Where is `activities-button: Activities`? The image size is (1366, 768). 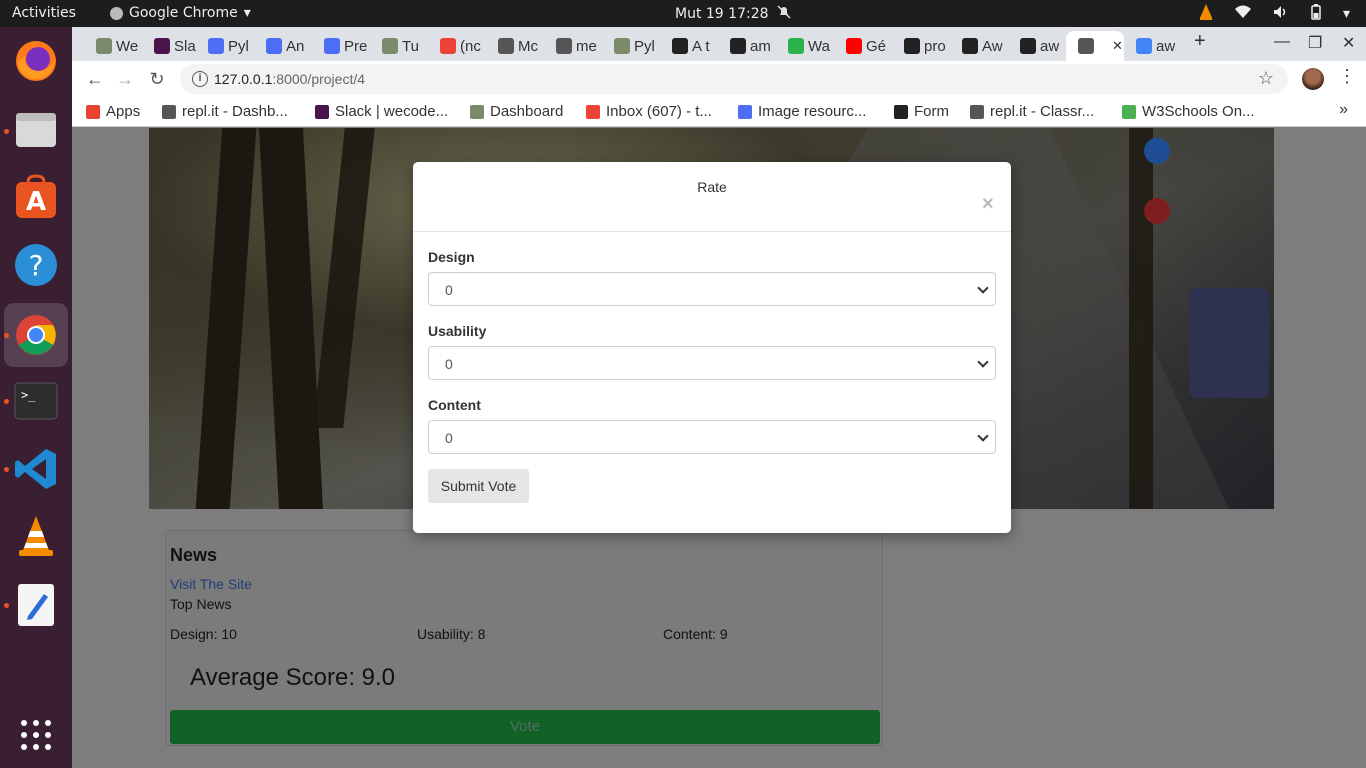
activities-button: Activities is located at coordinates (44, 13).